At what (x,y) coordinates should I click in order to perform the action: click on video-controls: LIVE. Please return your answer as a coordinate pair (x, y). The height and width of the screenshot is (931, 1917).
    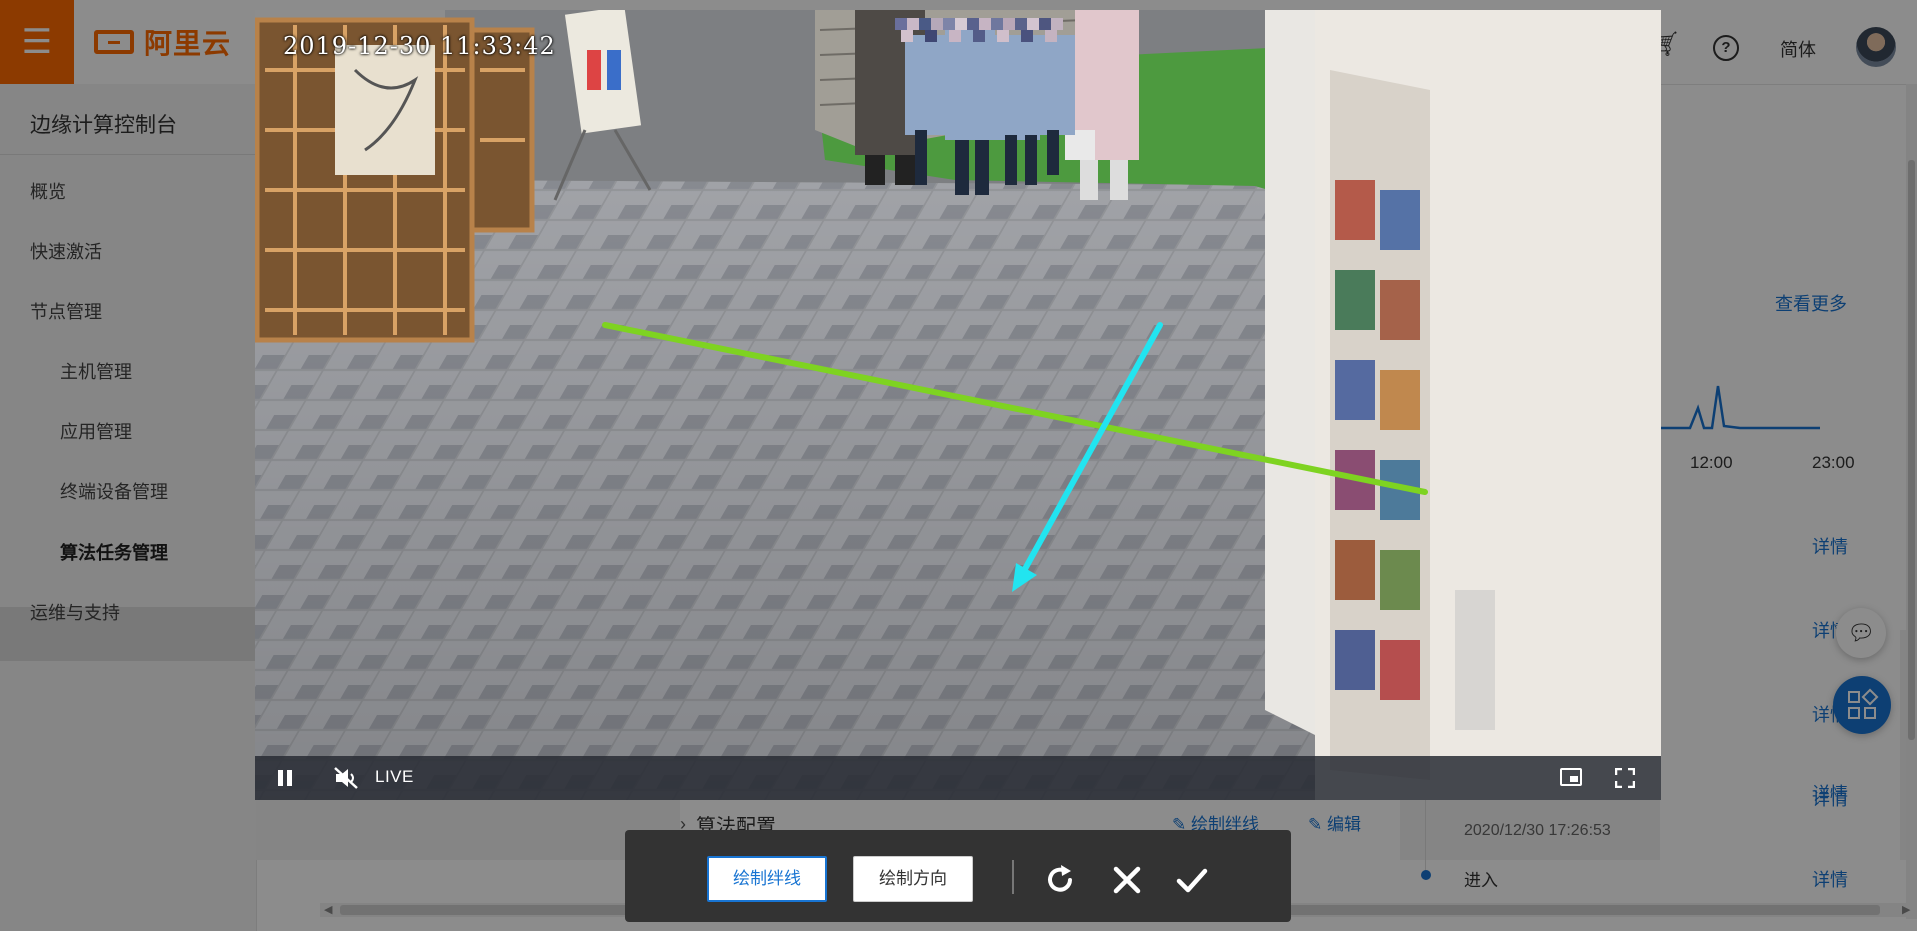
    Looking at the image, I should click on (958, 778).